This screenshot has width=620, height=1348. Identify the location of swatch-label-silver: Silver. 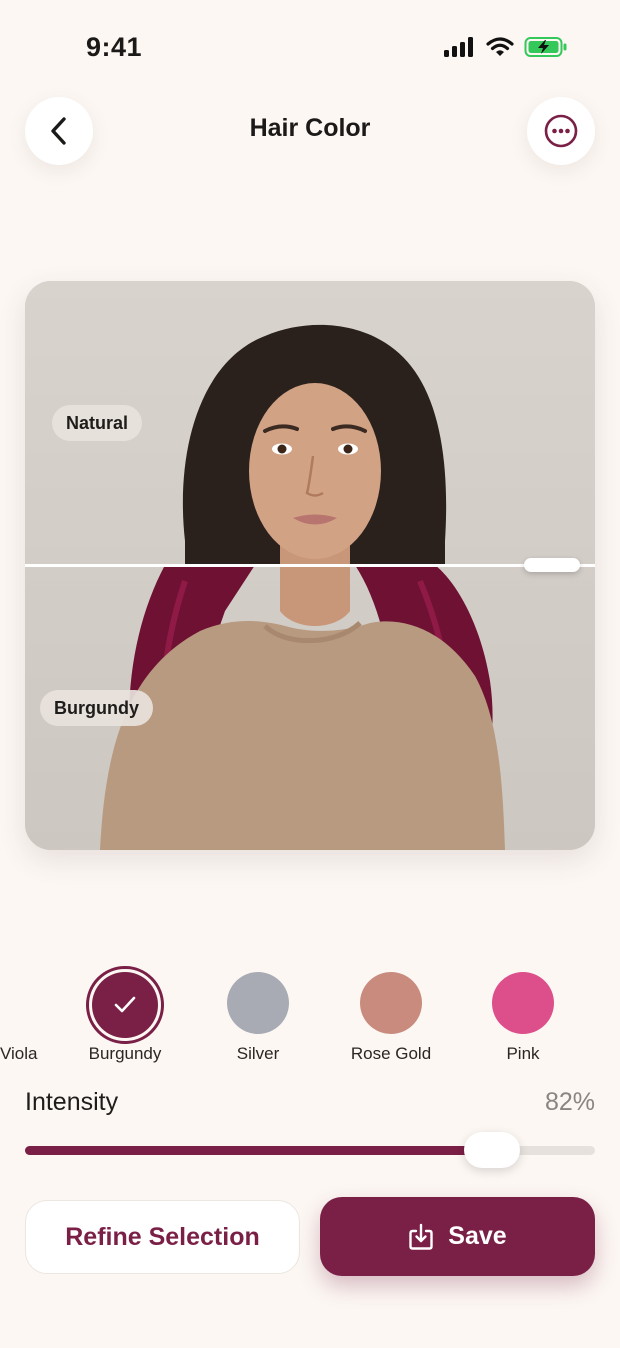
(258, 1053).